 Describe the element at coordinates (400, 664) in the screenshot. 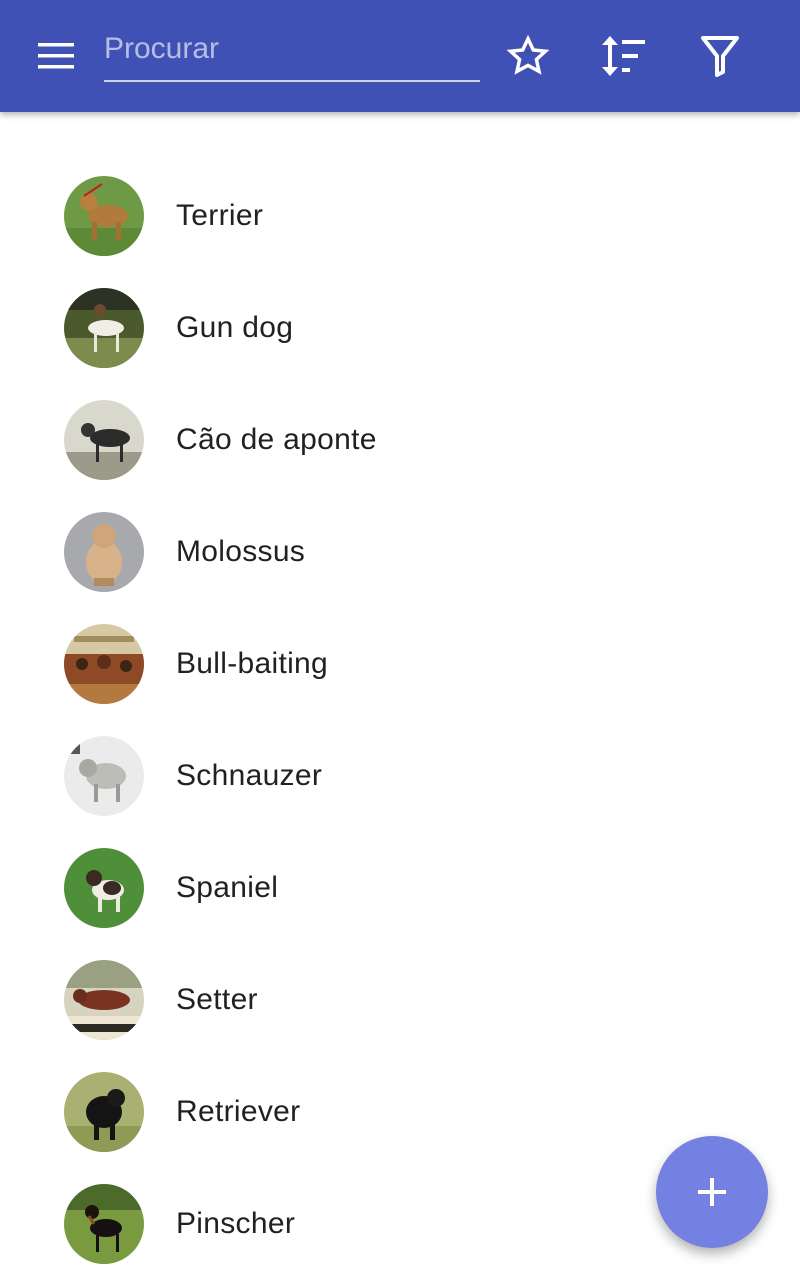

I see `list-item: Bull-baiting` at that location.